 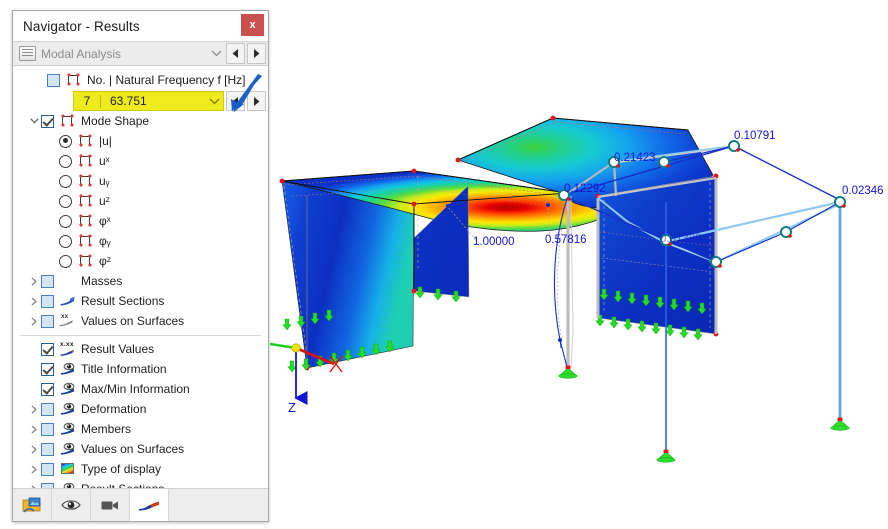 I want to click on mode-component-row: uˣ, so click(x=140, y=161).